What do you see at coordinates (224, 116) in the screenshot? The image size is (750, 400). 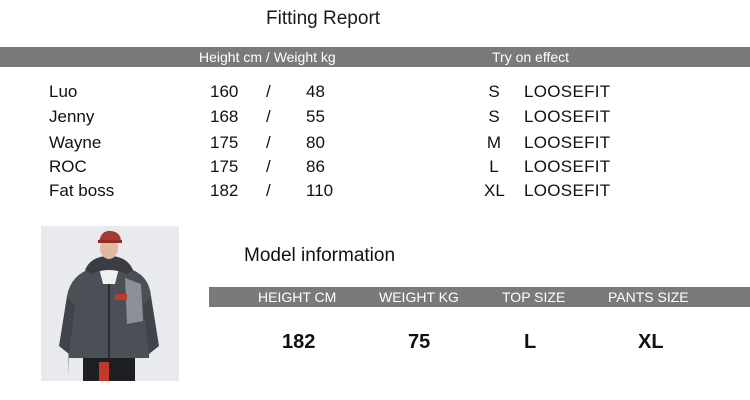 I see `tester-height: 168` at bounding box center [224, 116].